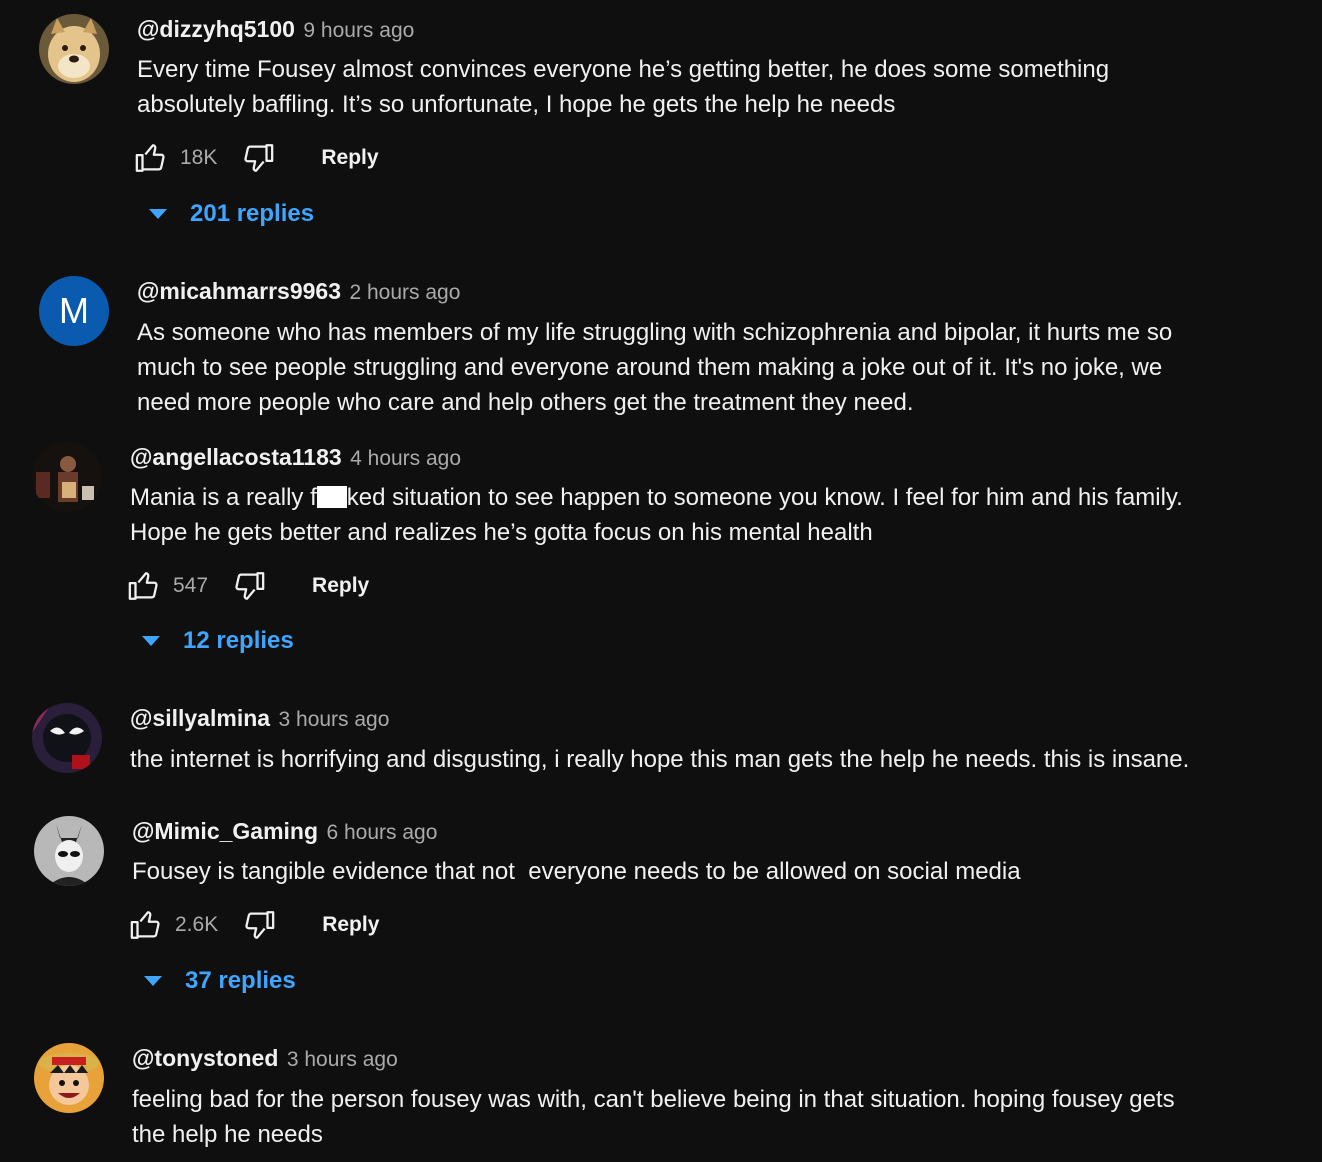  What do you see at coordinates (199, 157) in the screenshot?
I see `like-count: 18K` at bounding box center [199, 157].